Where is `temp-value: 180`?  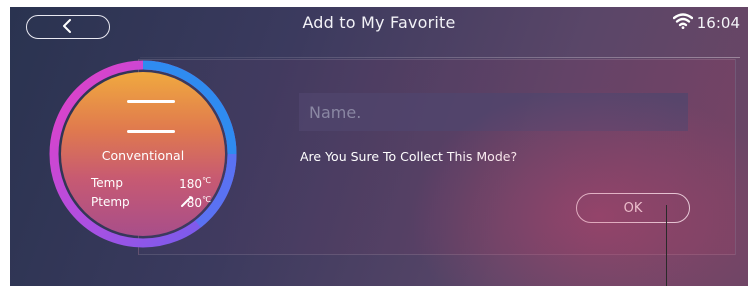
temp-value: 180 is located at coordinates (191, 184).